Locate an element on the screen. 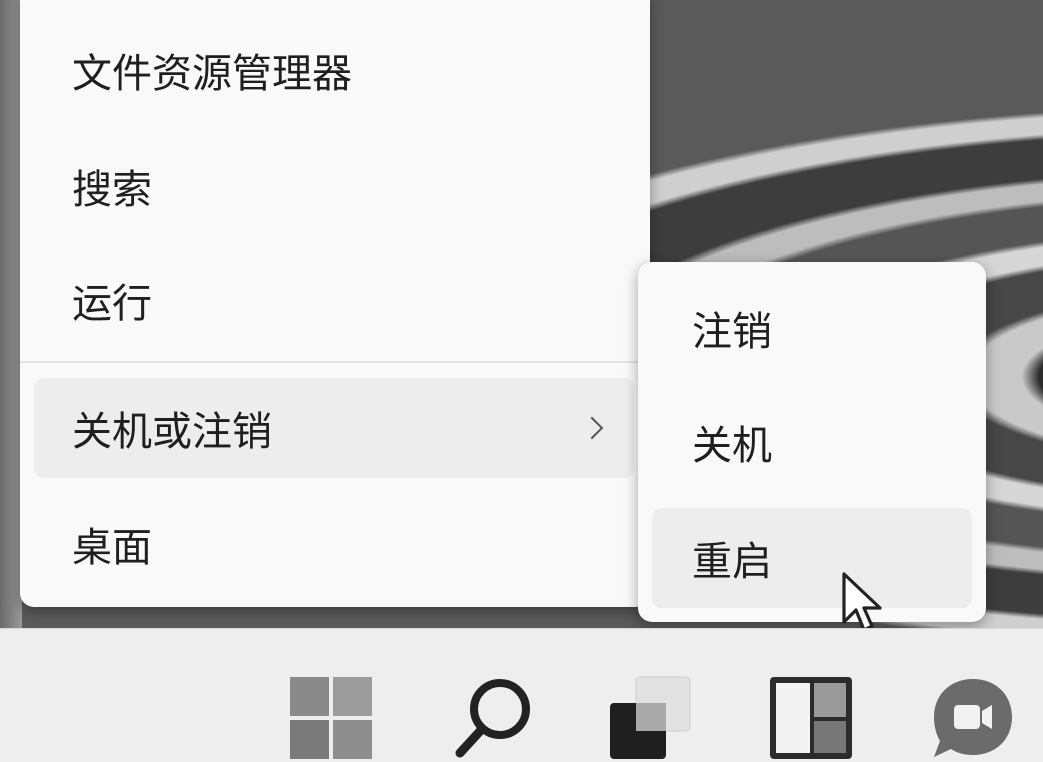  menu-item-file-explorer: 文件资源管理器 is located at coordinates (334, 70).